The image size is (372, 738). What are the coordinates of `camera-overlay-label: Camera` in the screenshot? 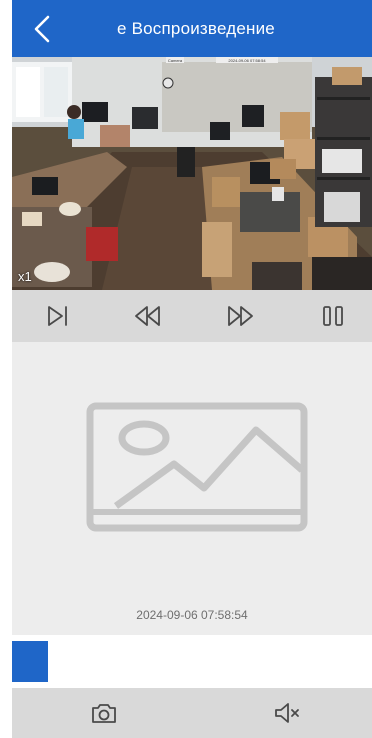 It's located at (175, 60).